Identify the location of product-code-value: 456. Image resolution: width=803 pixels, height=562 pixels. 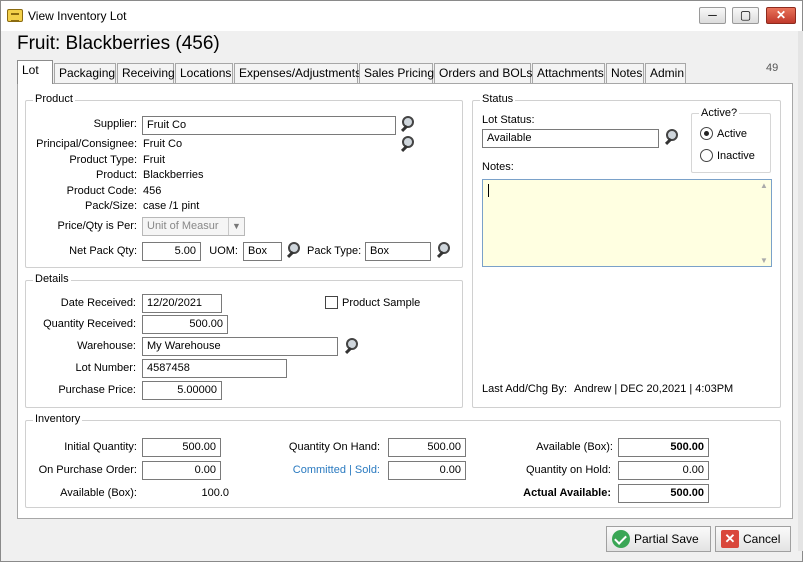
(152, 191).